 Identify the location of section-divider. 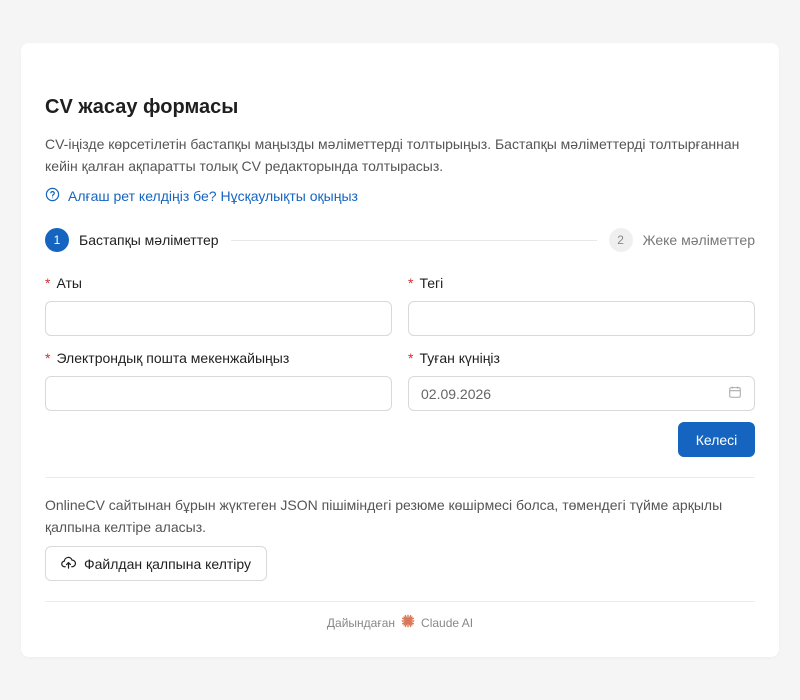
(400, 477).